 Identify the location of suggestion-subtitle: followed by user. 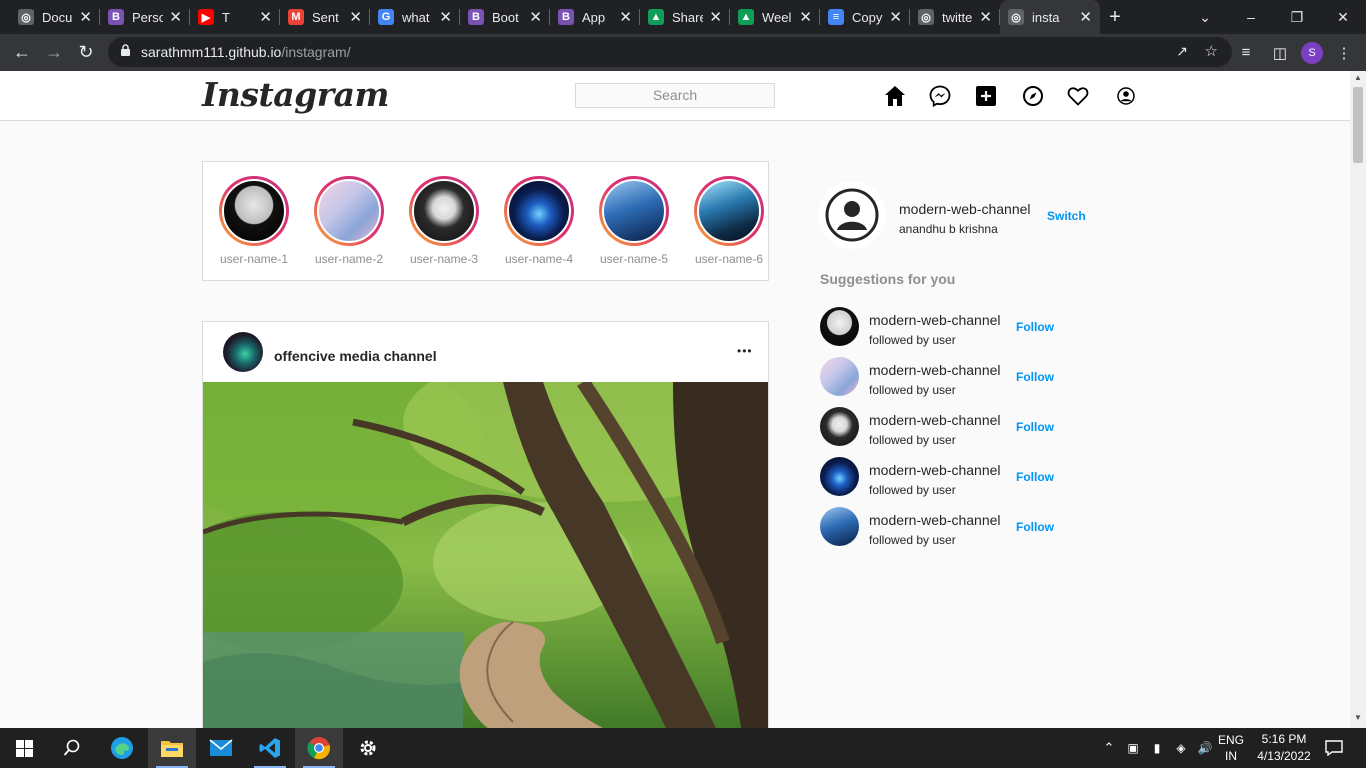
(912, 540).